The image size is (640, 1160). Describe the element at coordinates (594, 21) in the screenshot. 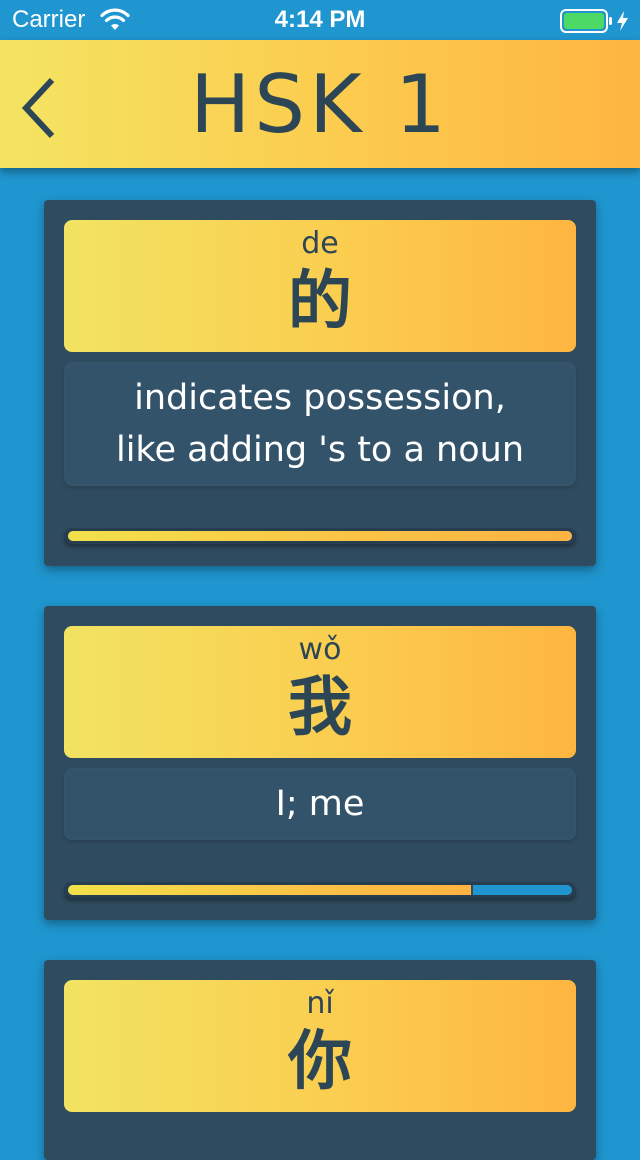

I see `battery-charging-icon` at that location.